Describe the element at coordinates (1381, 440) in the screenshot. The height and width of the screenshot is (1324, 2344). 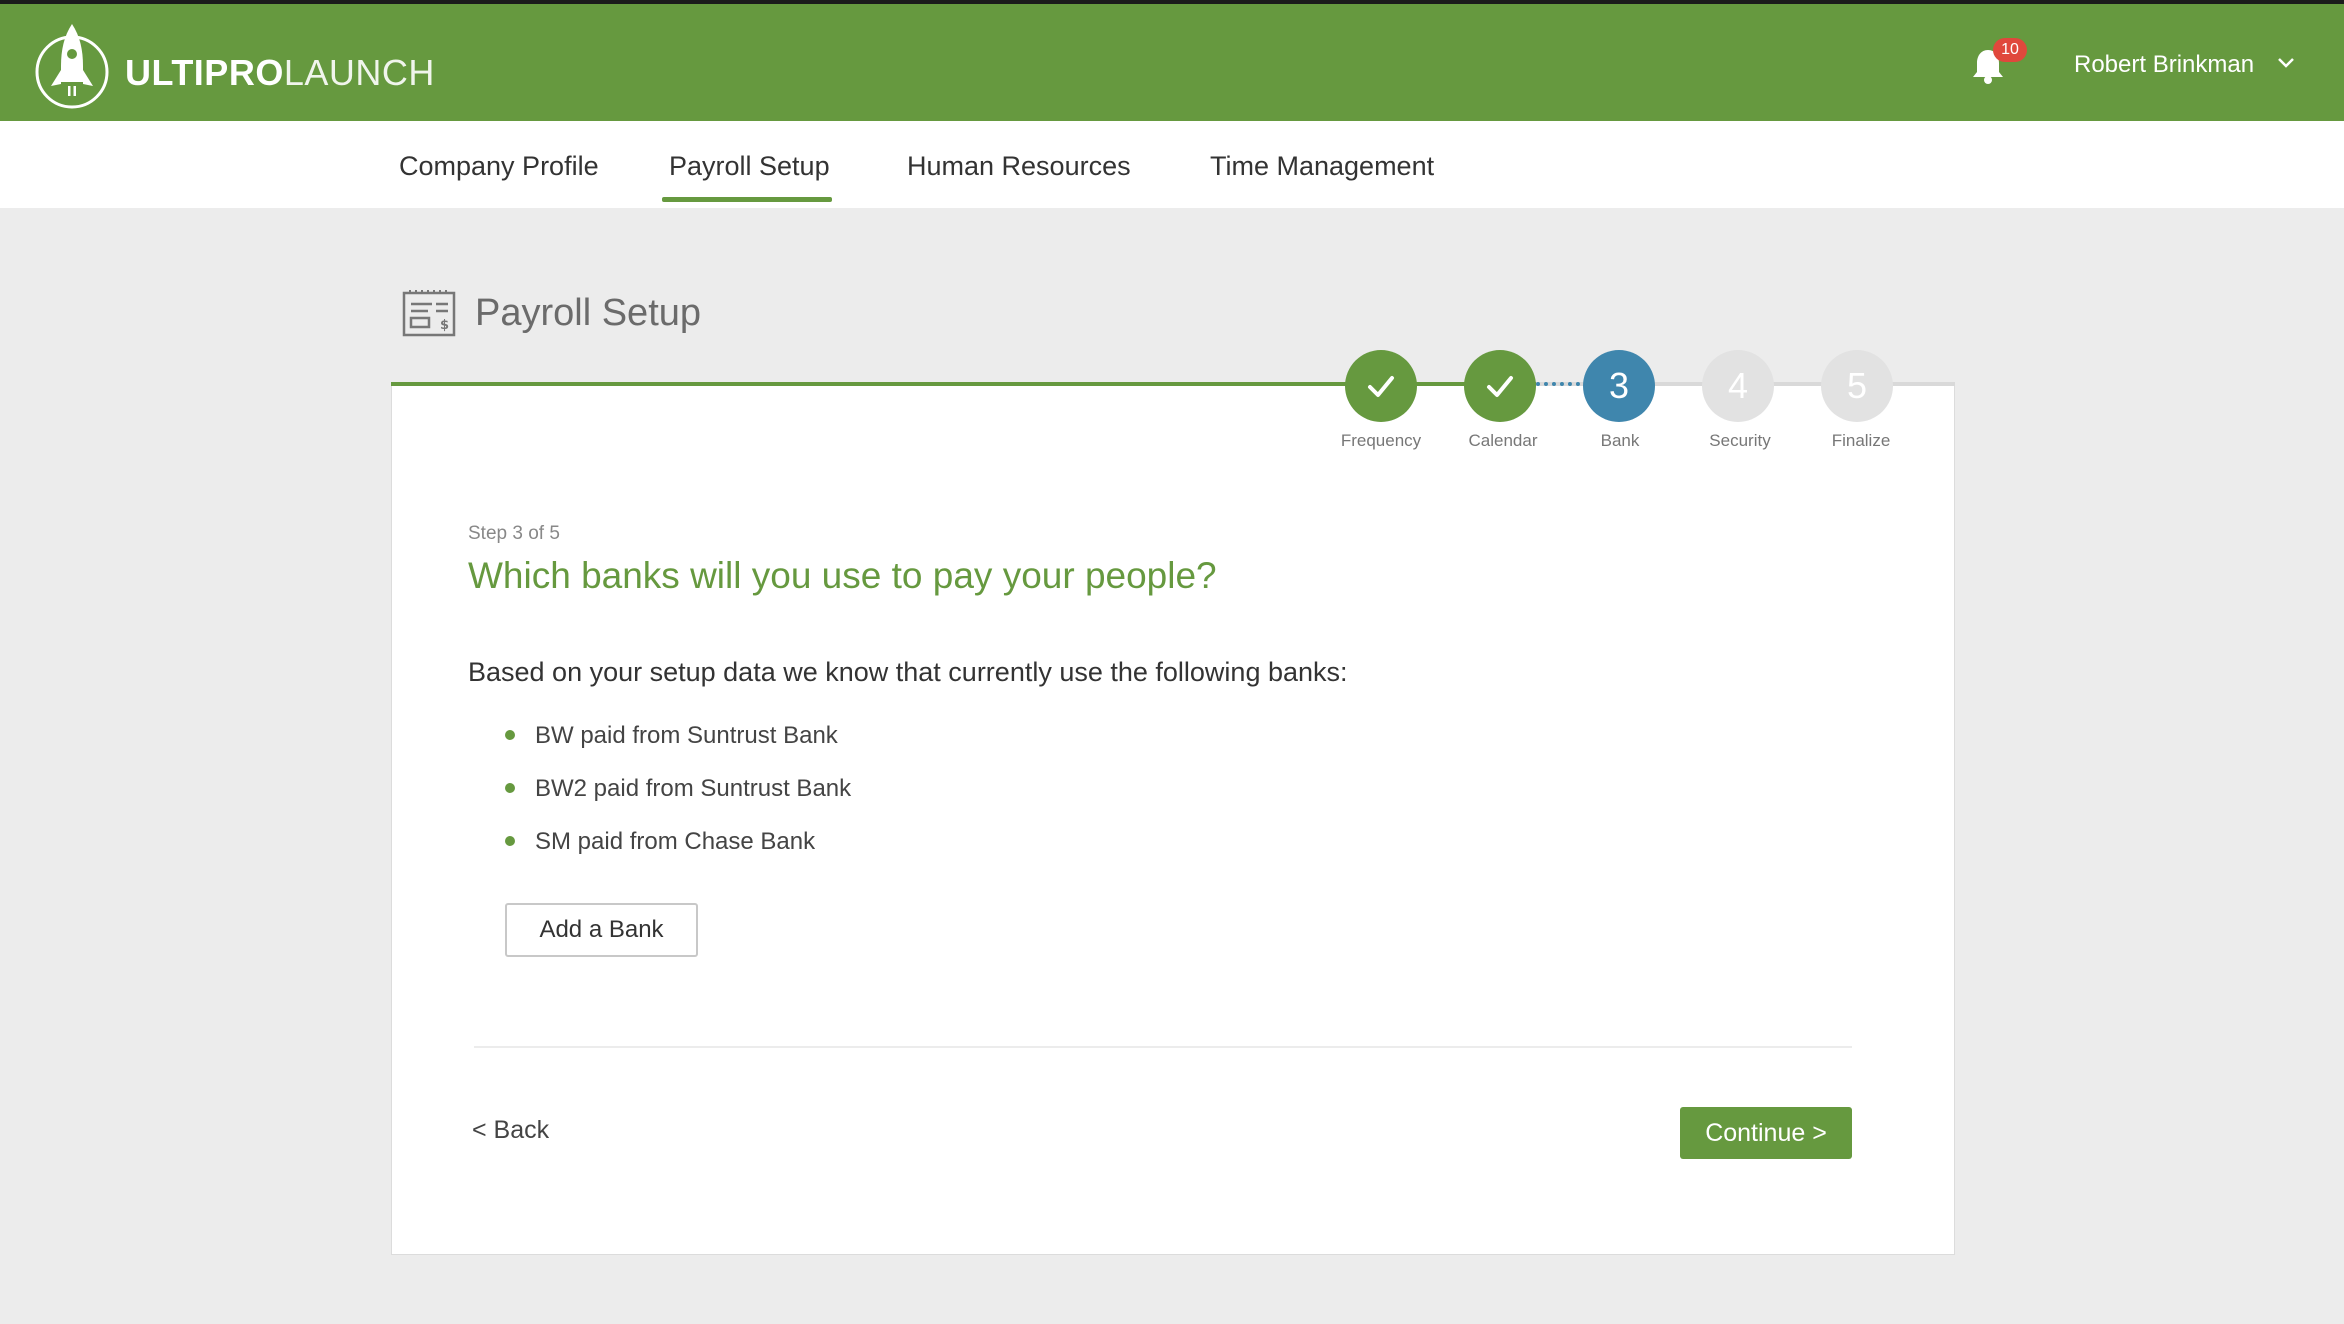
I see `step-1-label: Frequency` at that location.